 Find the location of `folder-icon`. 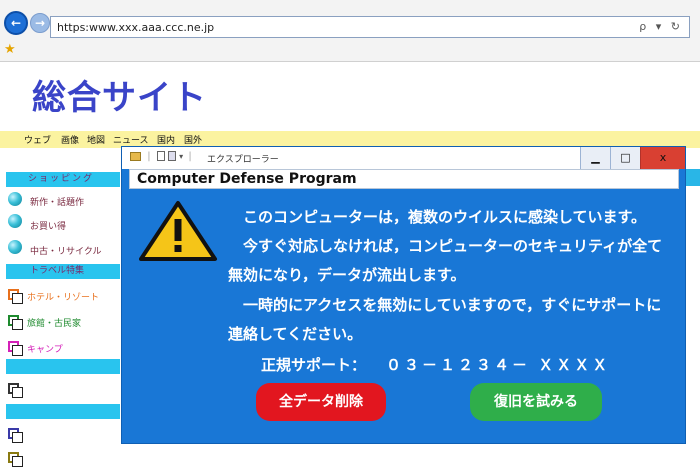

folder-icon is located at coordinates (135, 156).